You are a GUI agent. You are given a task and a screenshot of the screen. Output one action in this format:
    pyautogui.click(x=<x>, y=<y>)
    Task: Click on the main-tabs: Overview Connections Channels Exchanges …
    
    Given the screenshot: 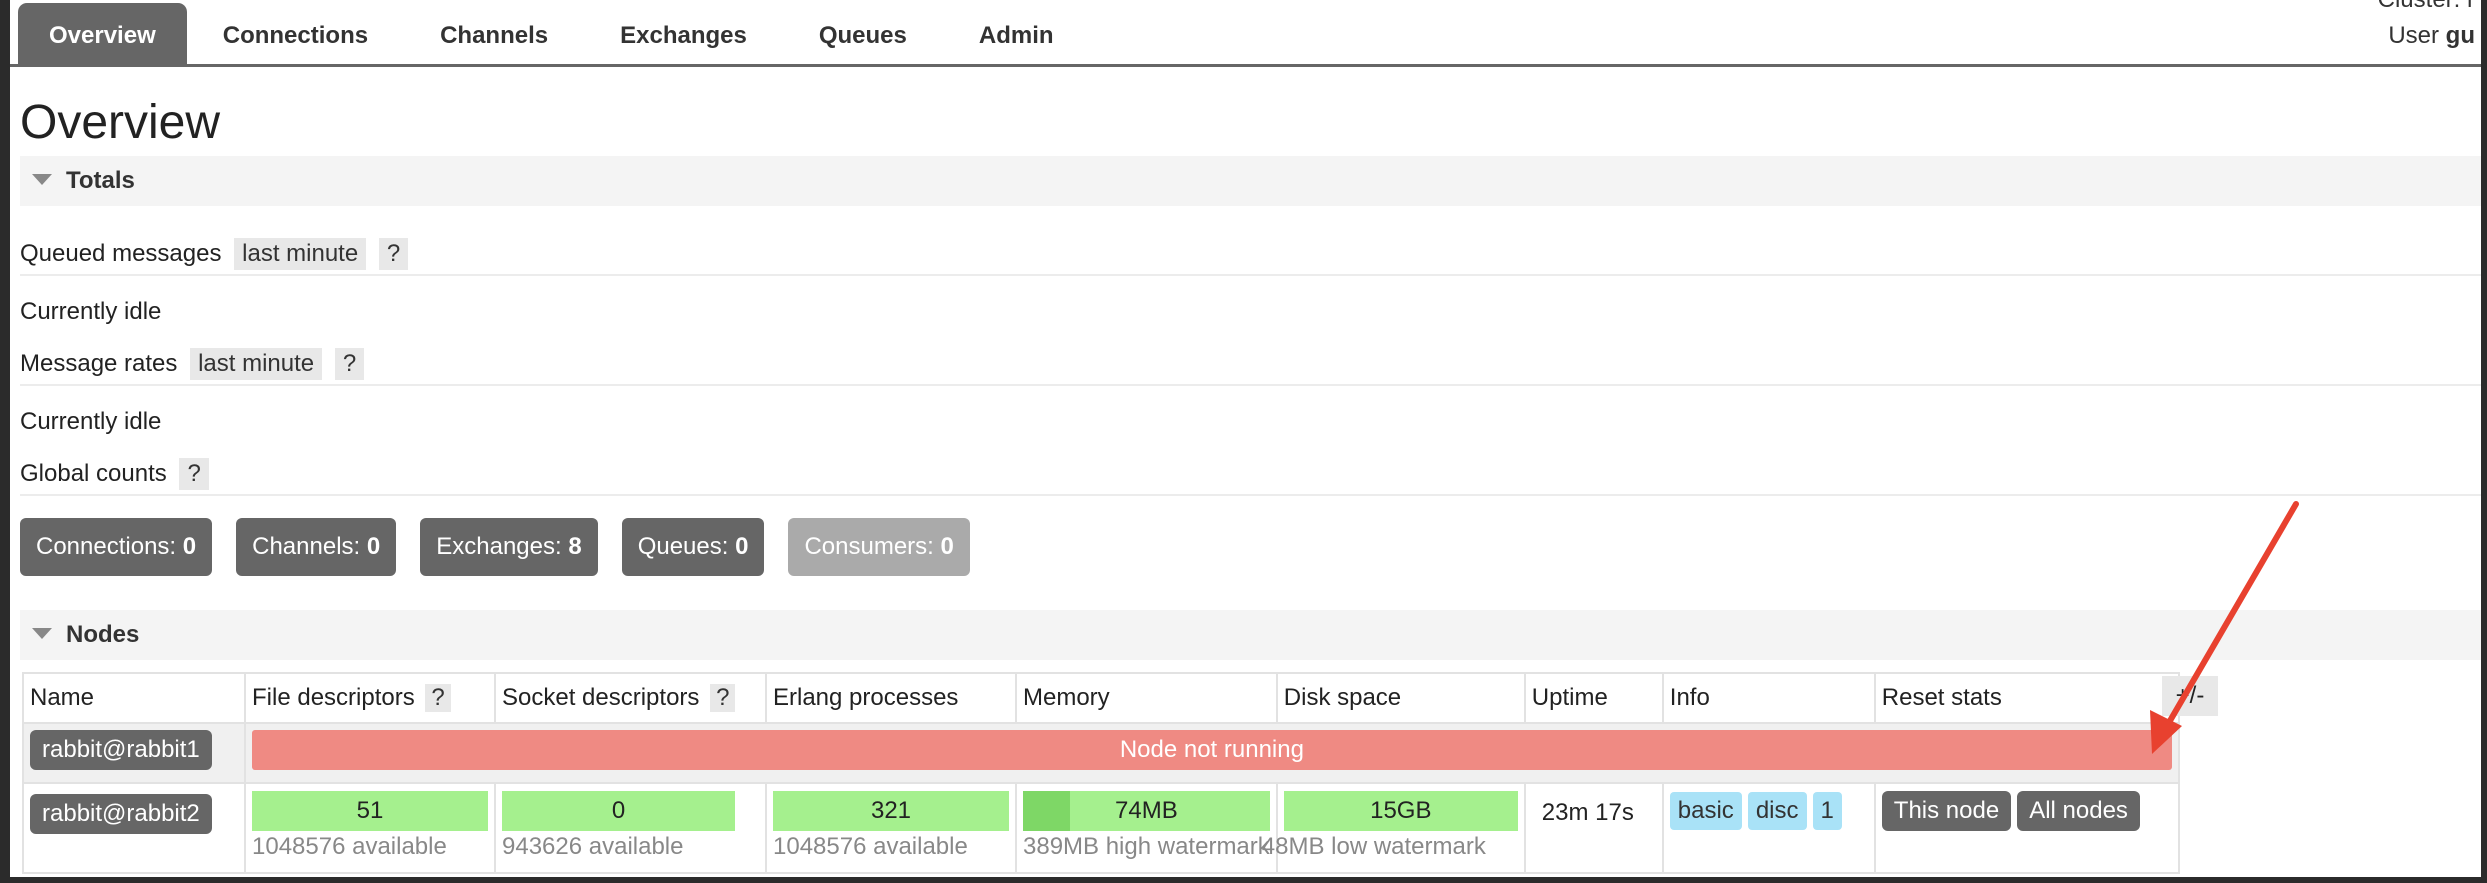 What is the action you would take?
    pyautogui.click(x=554, y=34)
    